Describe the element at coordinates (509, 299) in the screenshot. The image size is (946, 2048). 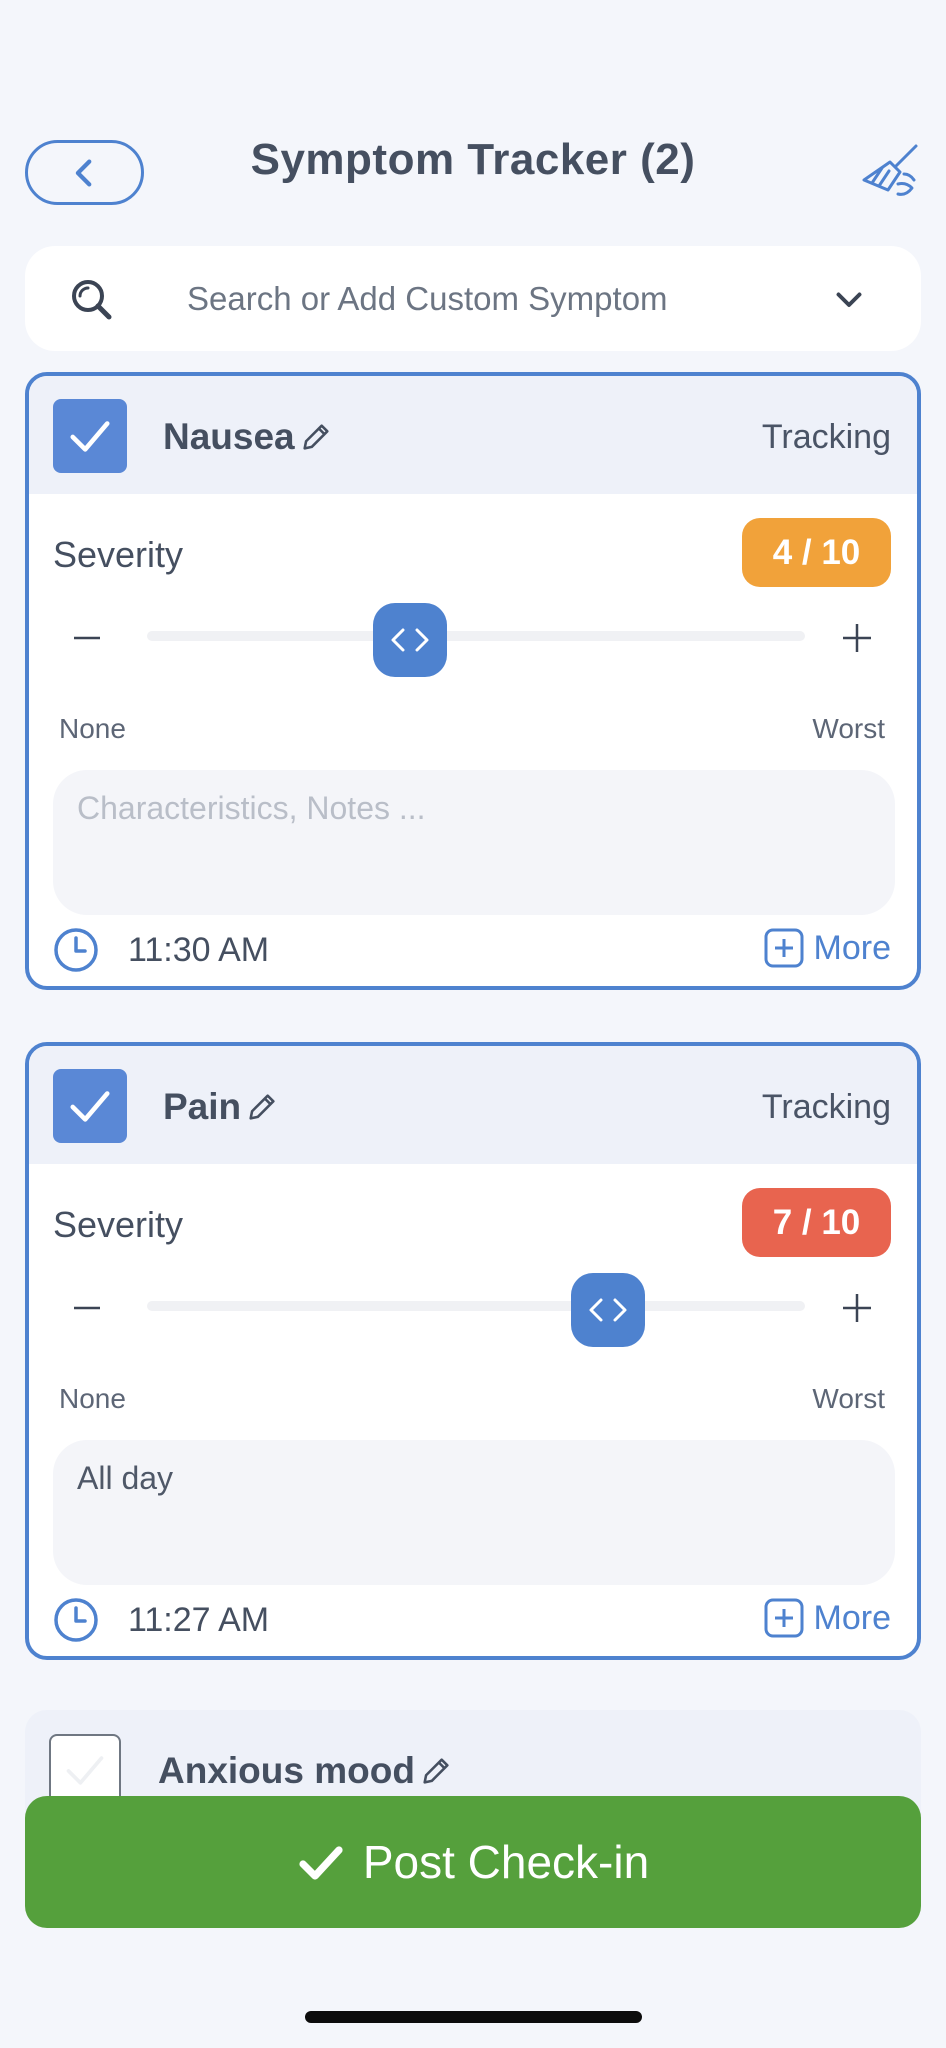
I see `search-input: Search or Add Custom Symptom` at that location.